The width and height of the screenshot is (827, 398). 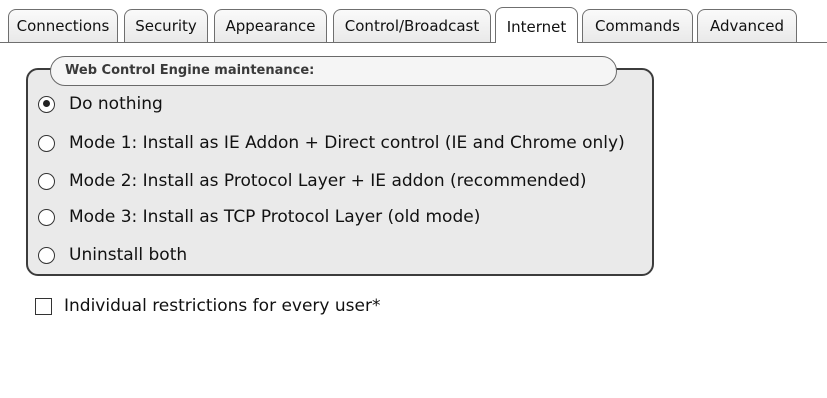 What do you see at coordinates (637, 25) in the screenshot?
I see `tab-commands: Commands` at bounding box center [637, 25].